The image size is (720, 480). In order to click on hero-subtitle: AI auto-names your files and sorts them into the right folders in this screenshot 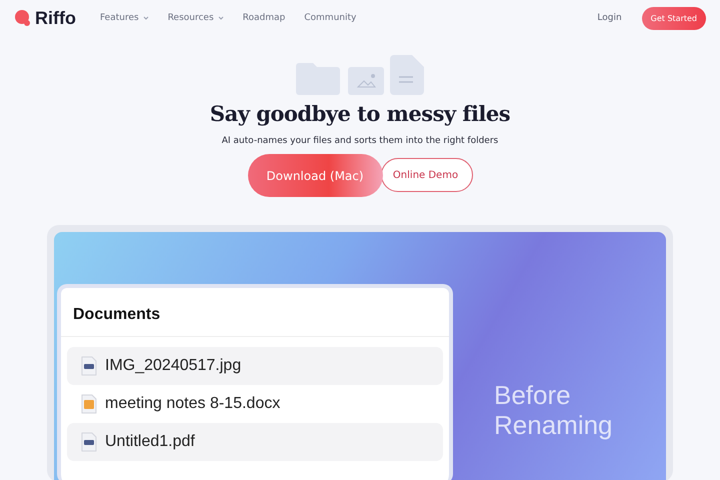, I will do `click(360, 141)`.